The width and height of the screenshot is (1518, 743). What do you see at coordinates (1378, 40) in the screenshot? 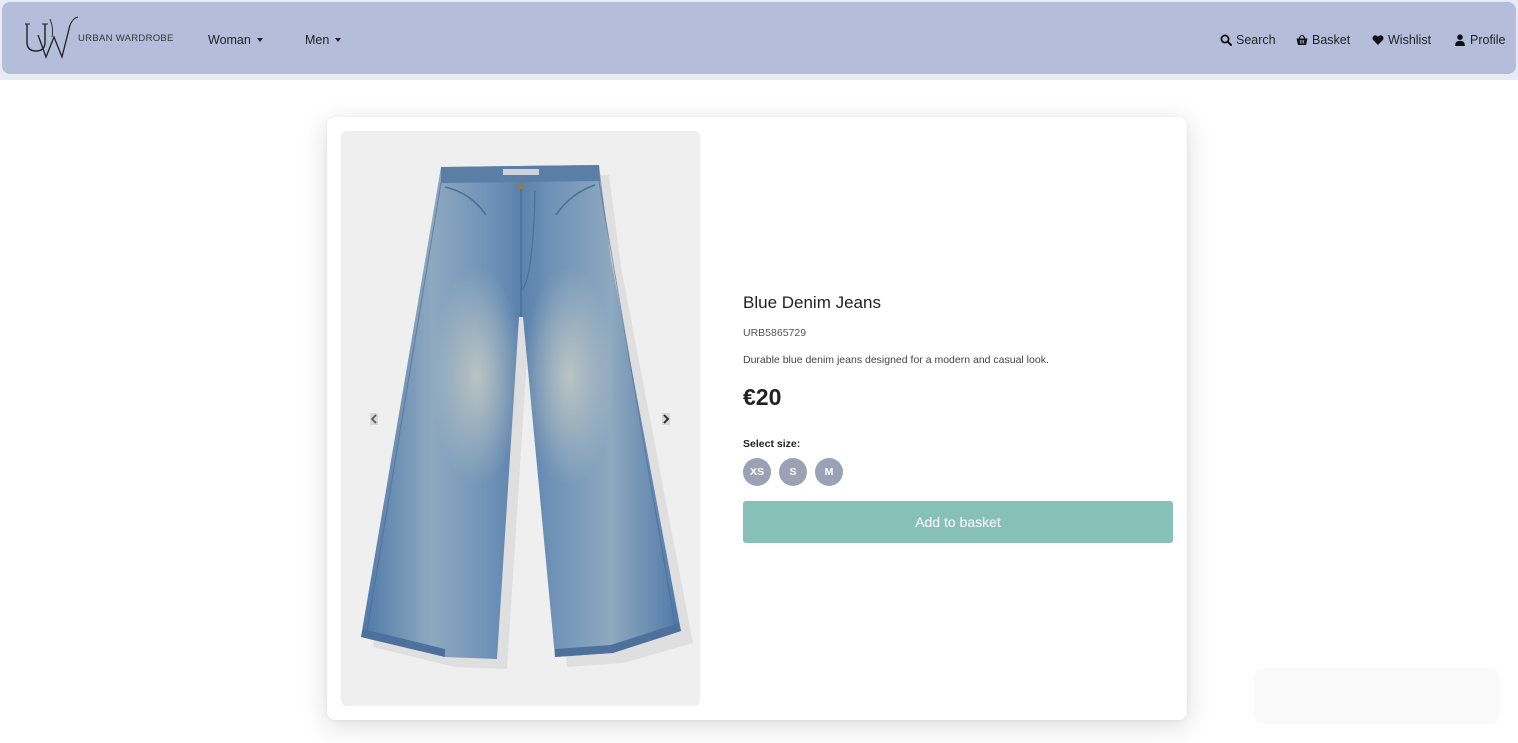
I see `heart-icon` at bounding box center [1378, 40].